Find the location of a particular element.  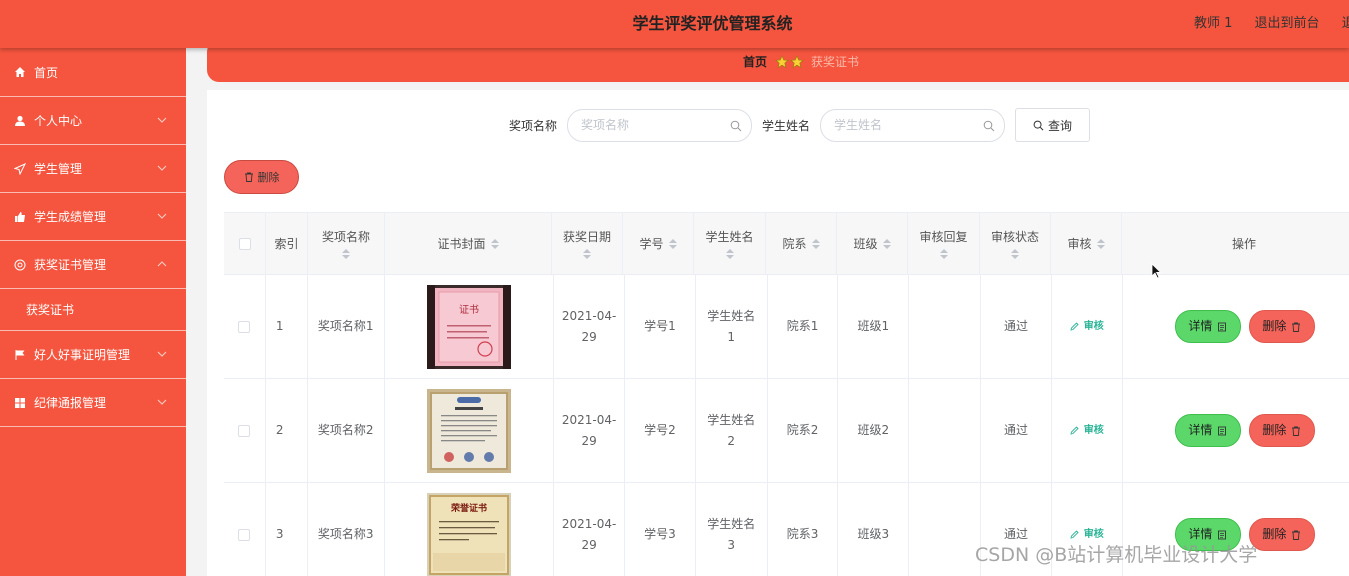

breadcrumb-current: 获奖证书 is located at coordinates (835, 62).